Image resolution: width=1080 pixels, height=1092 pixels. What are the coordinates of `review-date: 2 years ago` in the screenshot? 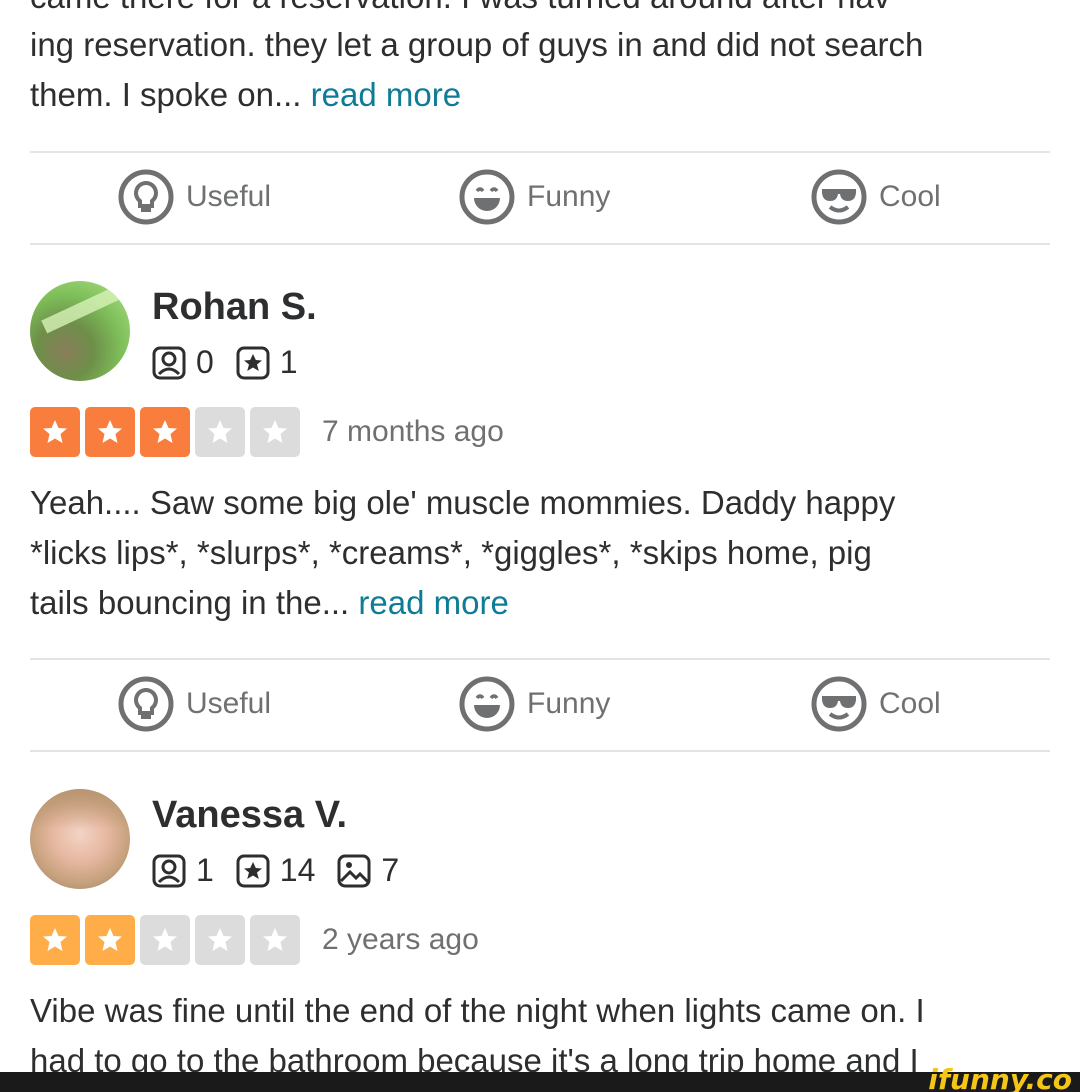 It's located at (400, 939).